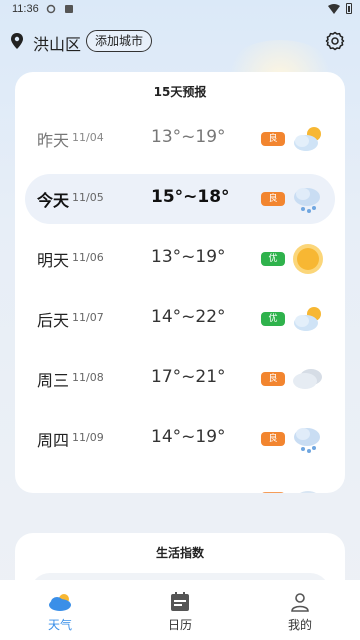  What do you see at coordinates (53, 200) in the screenshot?
I see `forecast-day: 今天` at bounding box center [53, 200].